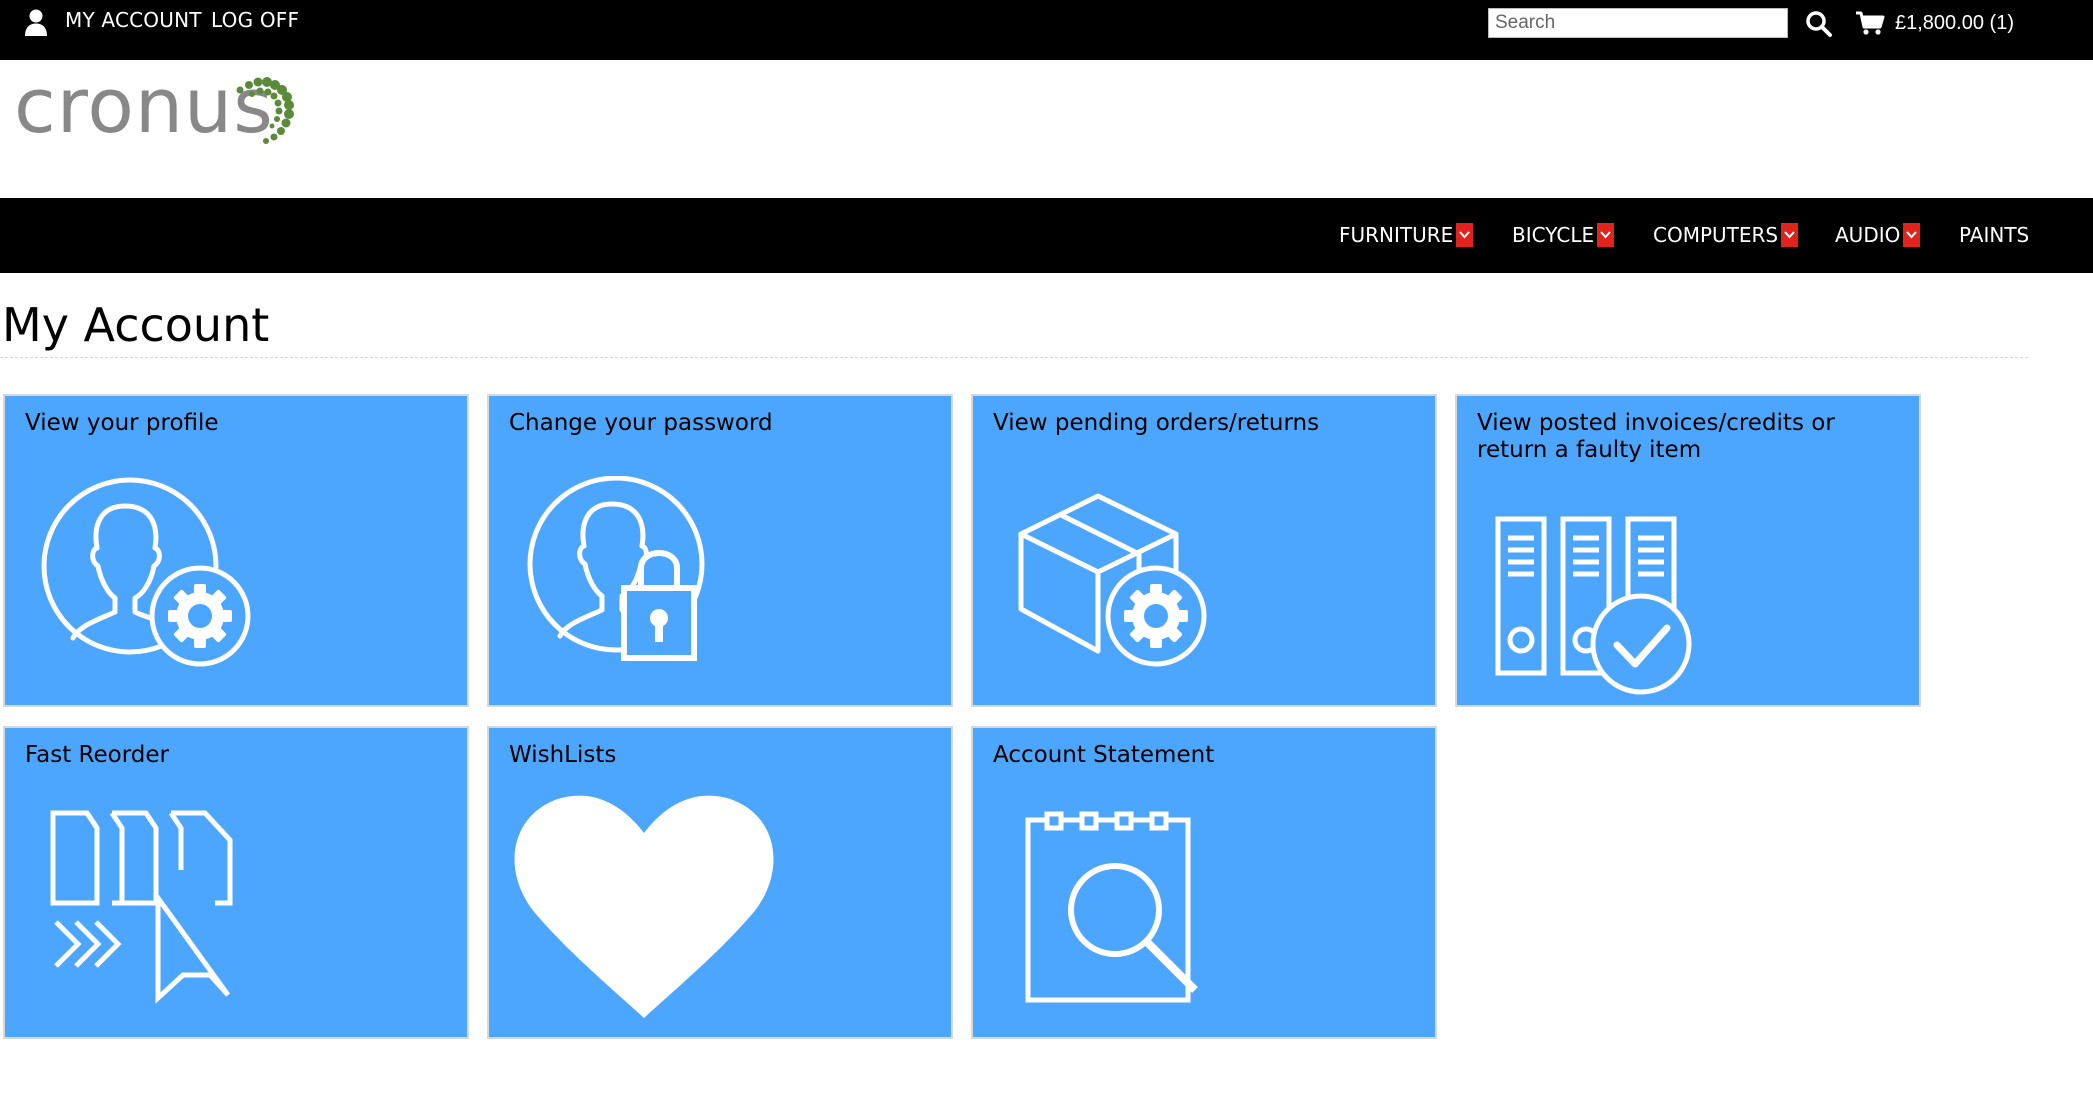  What do you see at coordinates (1819, 24) in the screenshot?
I see `search-icon` at bounding box center [1819, 24].